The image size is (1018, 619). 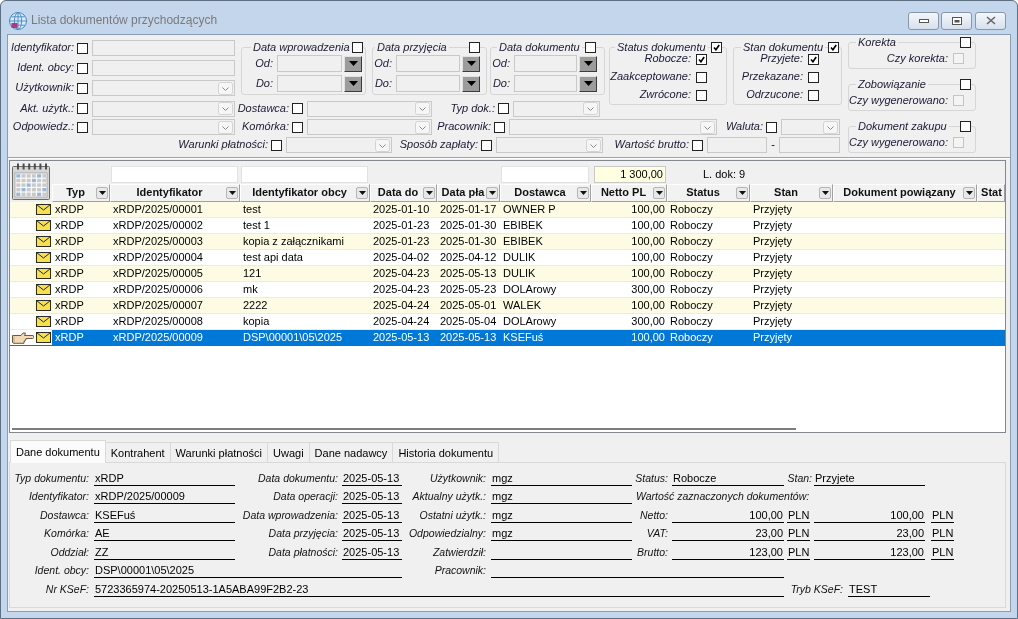 I want to click on table-row: xRDP xRDP/2025/00003 kopia z załącznikami 2025-01-23 2025-01-30 EBIBEK 100,00 Roboczy Przyjęty, so click(x=507, y=242).